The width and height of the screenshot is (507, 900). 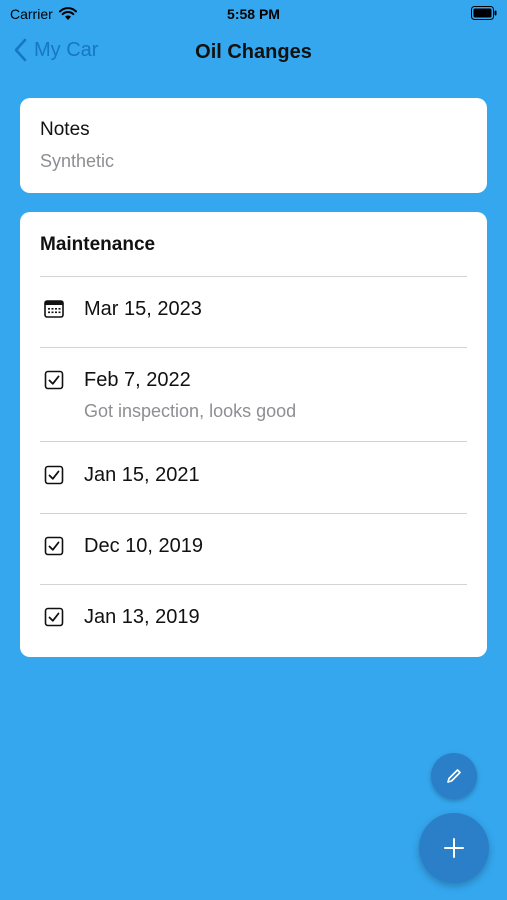 What do you see at coordinates (484, 13) in the screenshot?
I see `battery-icon` at bounding box center [484, 13].